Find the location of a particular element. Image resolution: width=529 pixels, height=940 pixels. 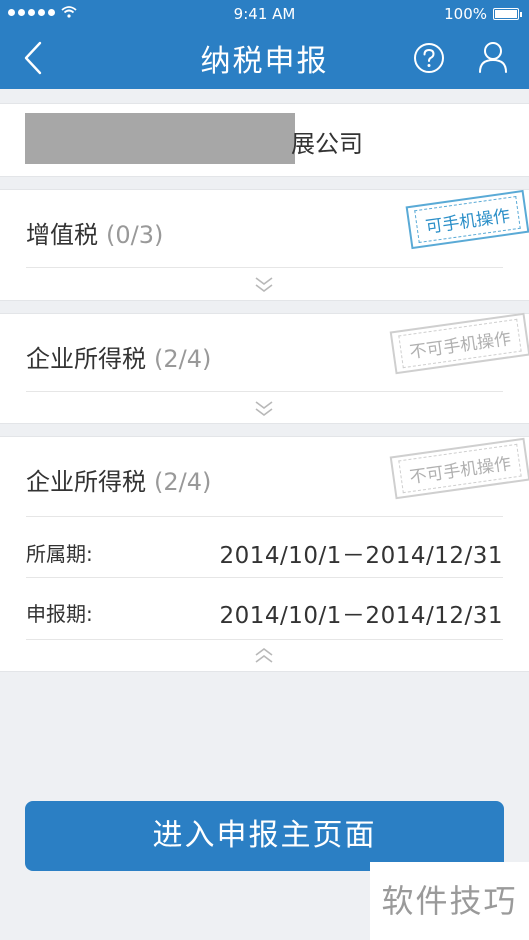

help-button is located at coordinates (429, 58).